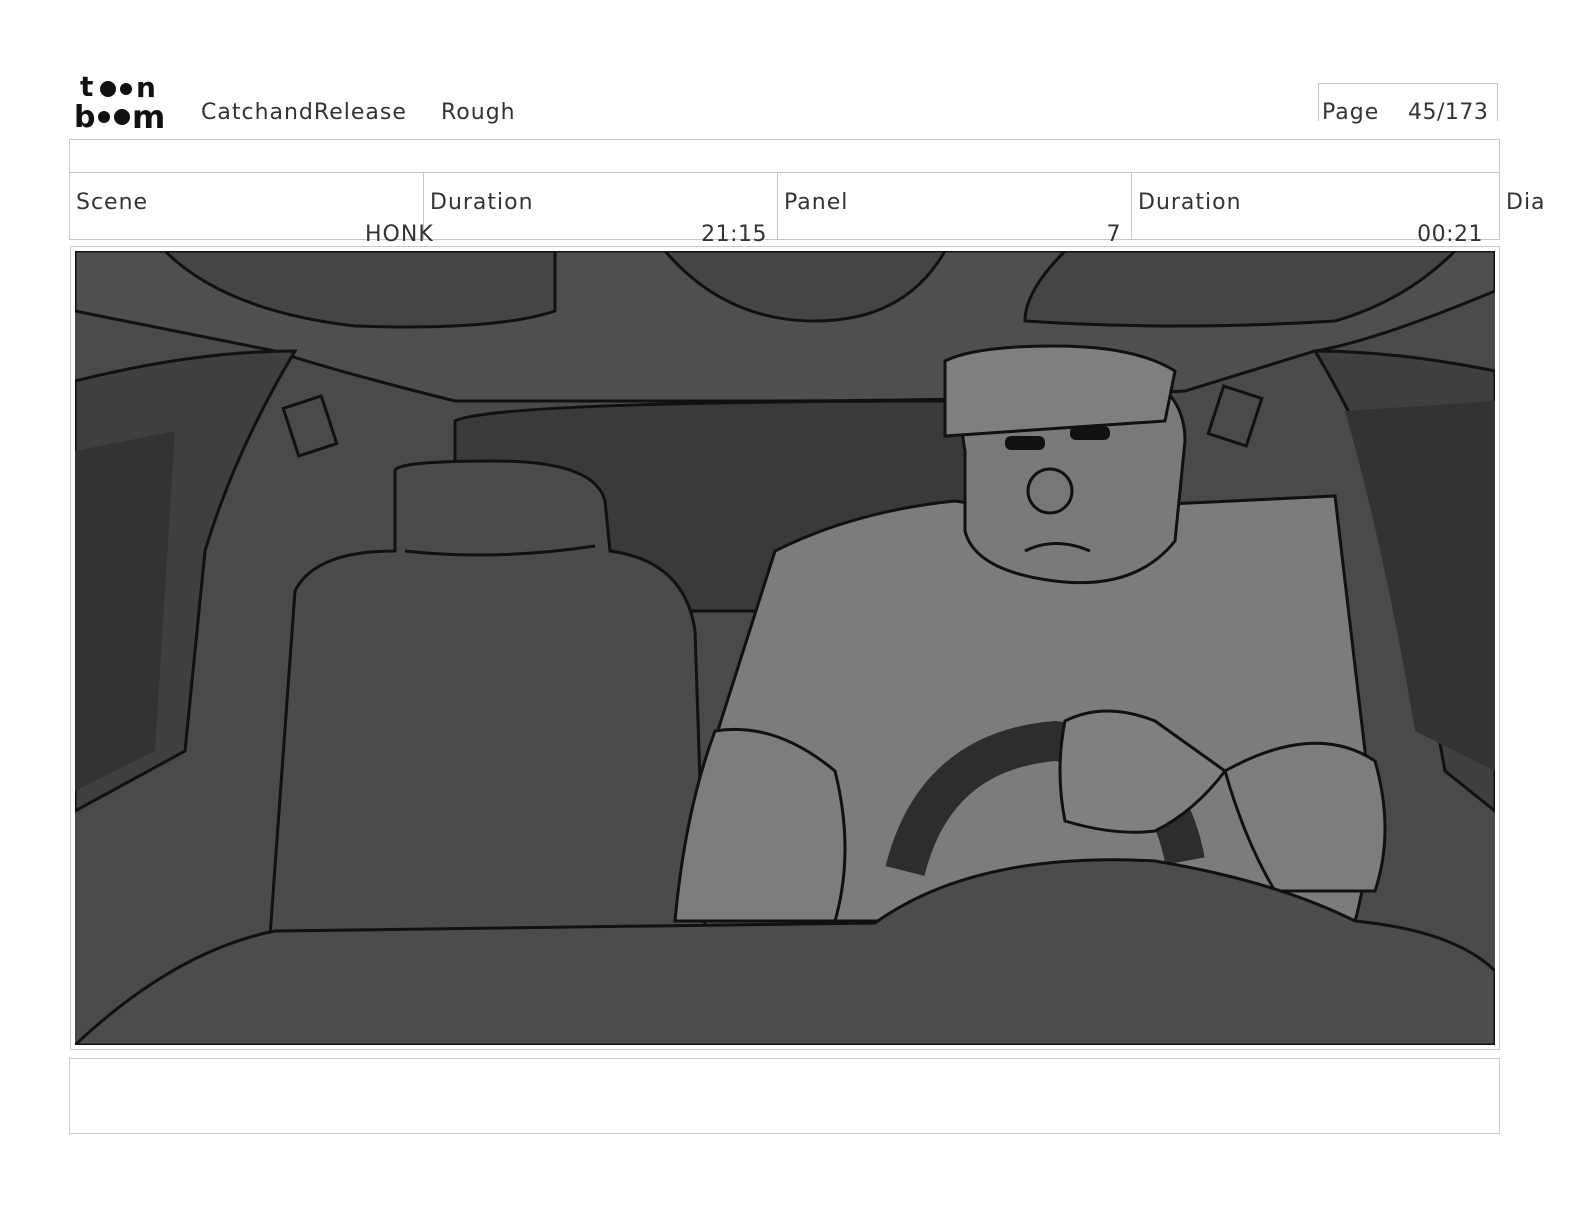 This screenshot has width=1584, height=1224. What do you see at coordinates (1526, 202) in the screenshot?
I see `dialogue-label: Dia` at bounding box center [1526, 202].